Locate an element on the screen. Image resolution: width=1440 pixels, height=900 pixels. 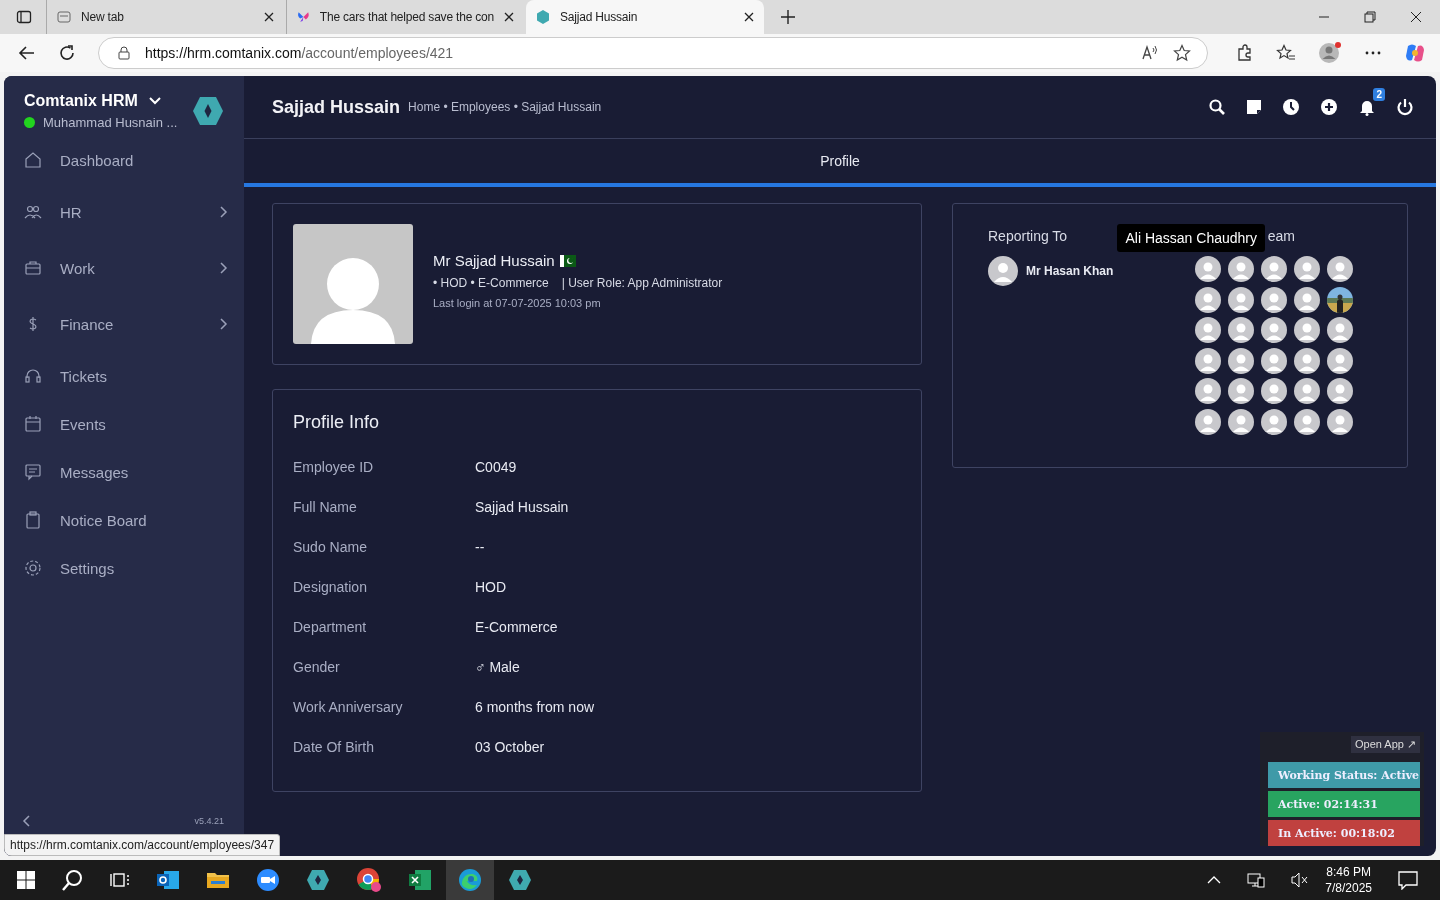
clip-icon is located at coordinates (33, 520).